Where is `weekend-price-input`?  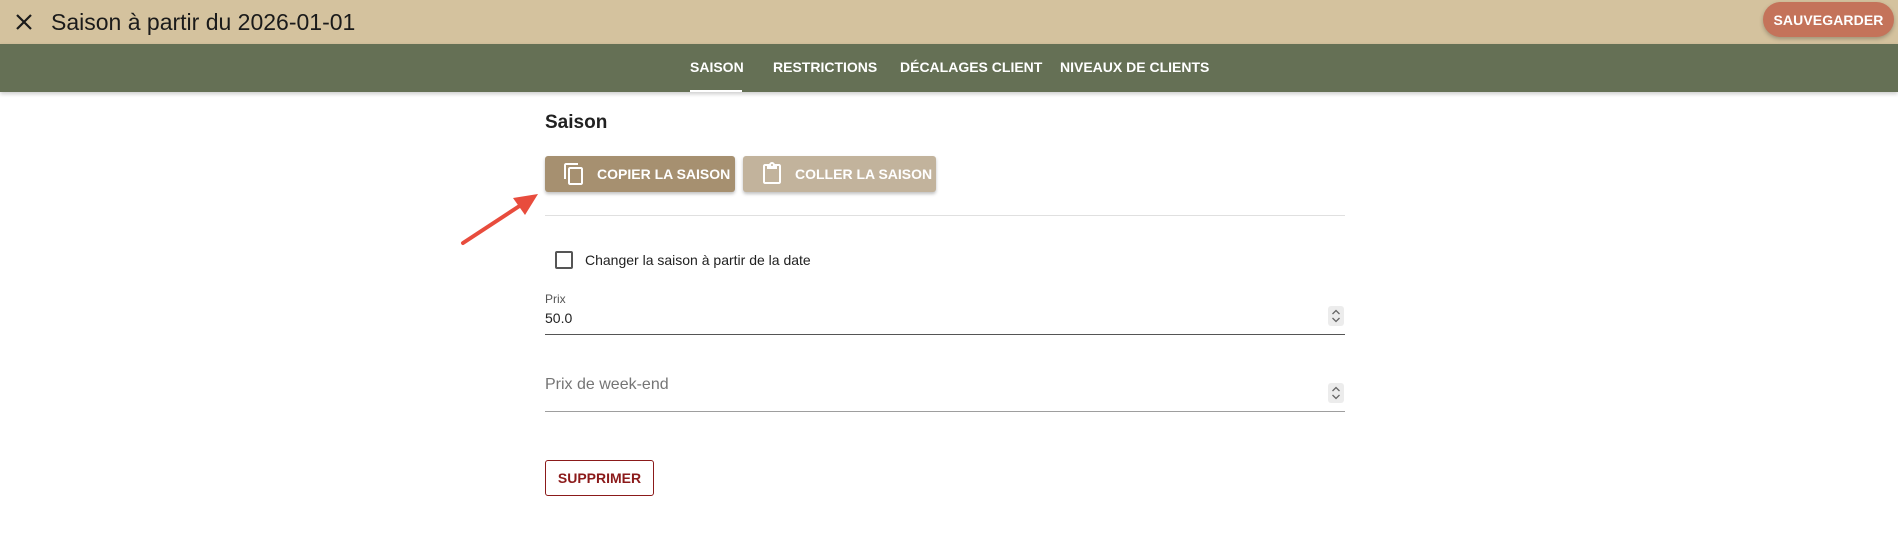 weekend-price-input is located at coordinates (945, 385).